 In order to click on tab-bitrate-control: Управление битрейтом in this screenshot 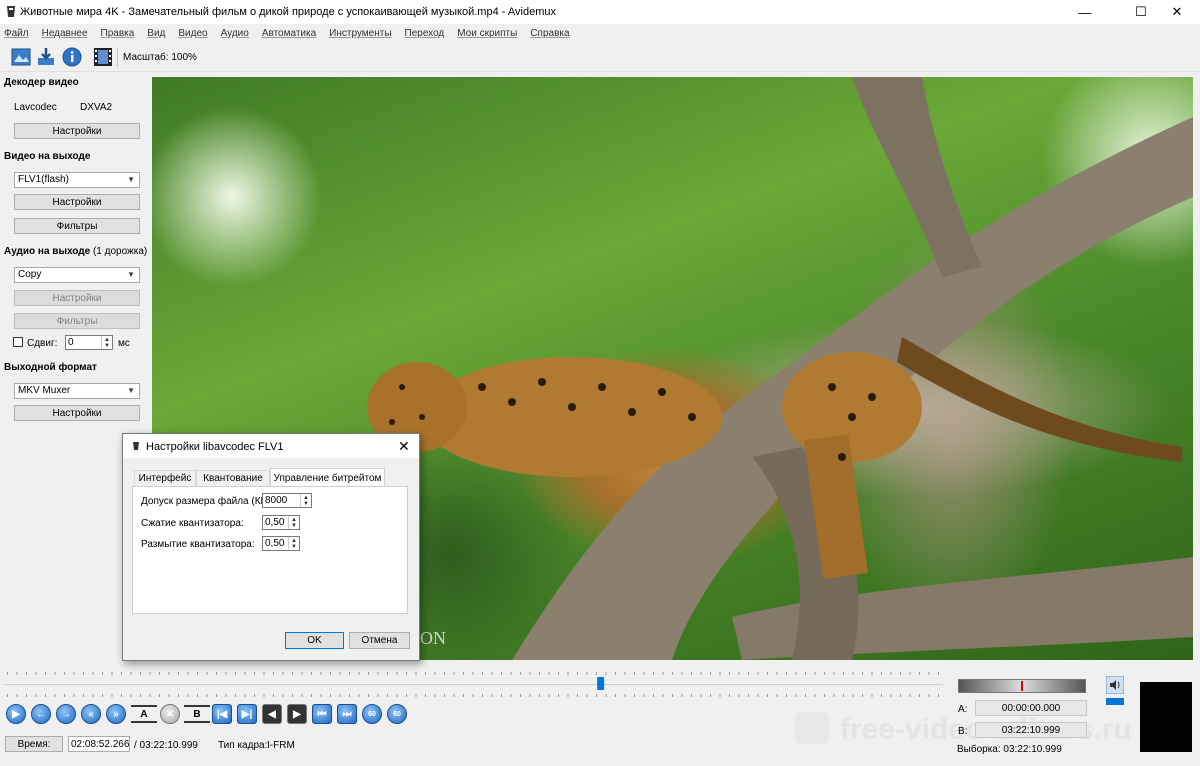, I will do `click(327, 477)`.